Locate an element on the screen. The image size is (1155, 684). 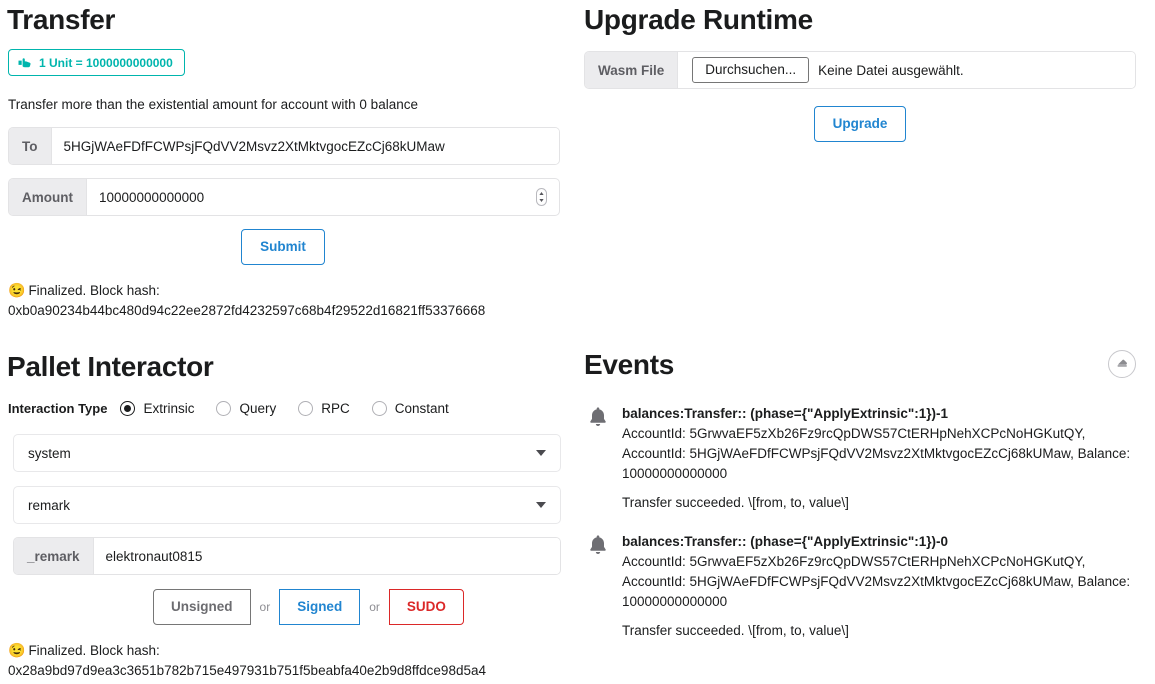
callable-select: remark is located at coordinates (287, 505).